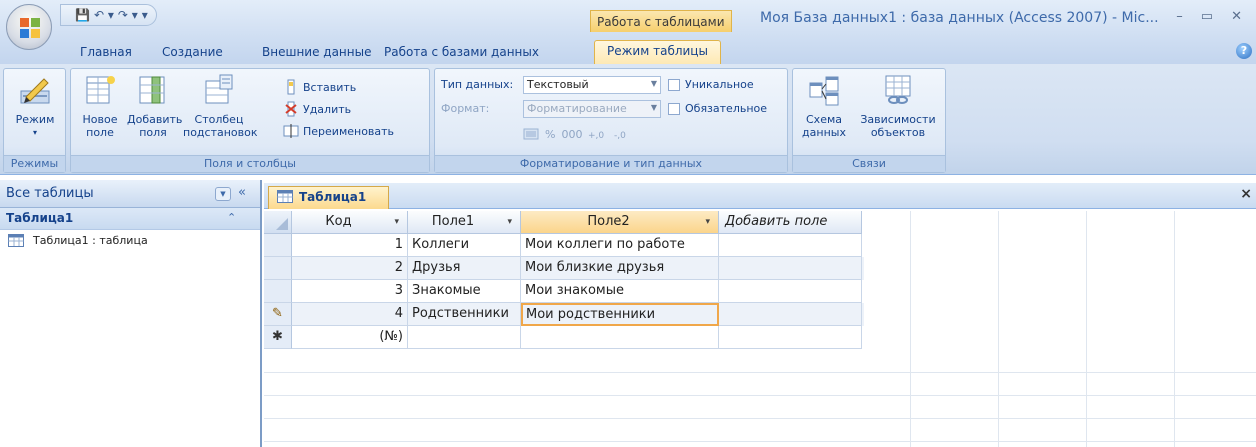 This screenshot has height=447, width=1256. I want to click on undo-icon: ↶ ▾, so click(104, 15).